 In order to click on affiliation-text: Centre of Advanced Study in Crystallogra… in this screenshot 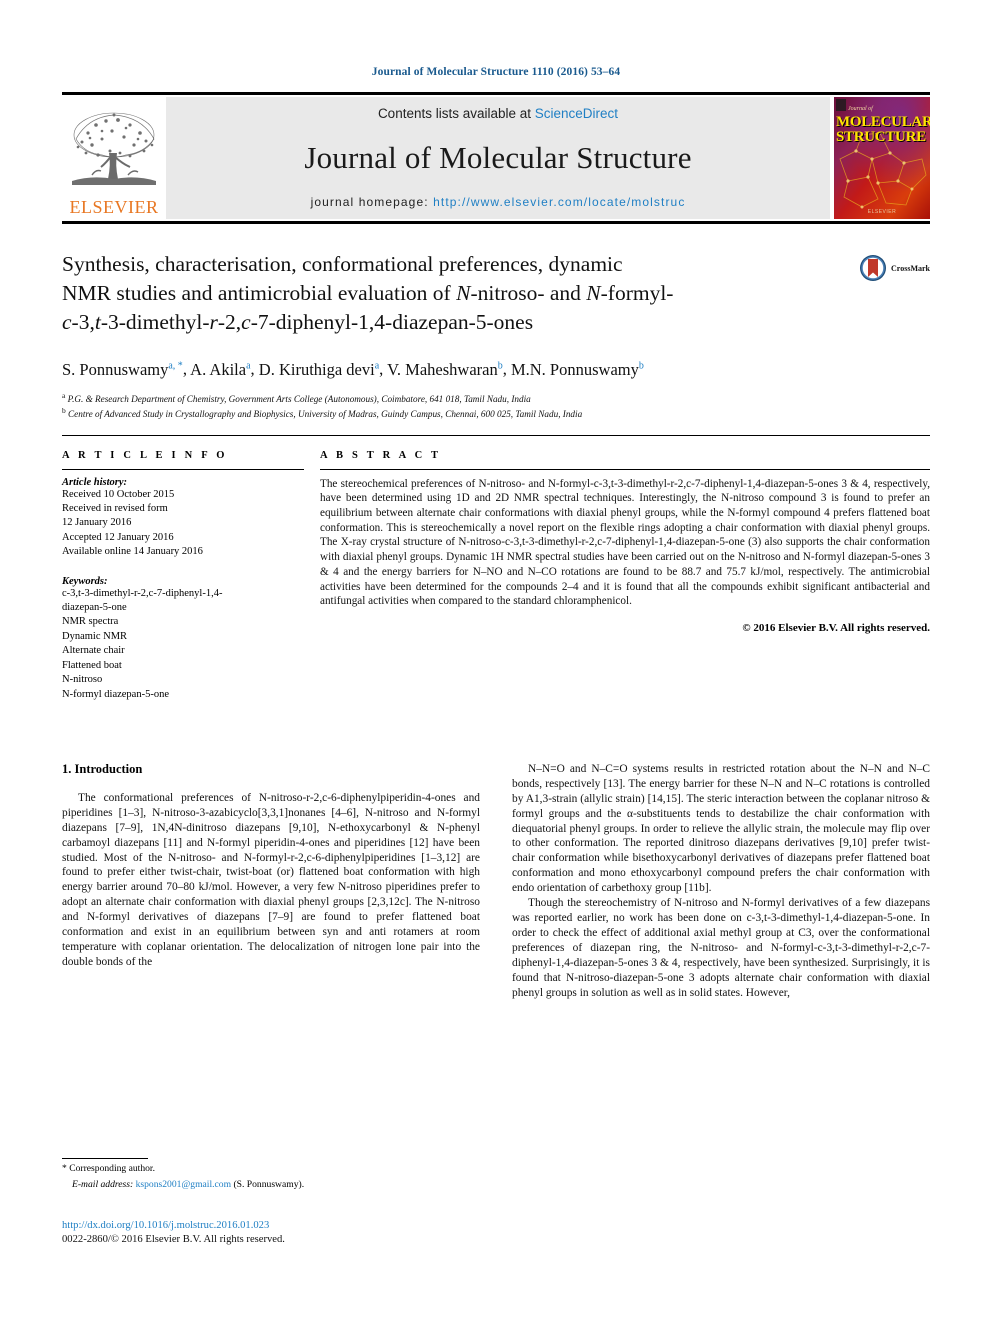, I will do `click(325, 414)`.